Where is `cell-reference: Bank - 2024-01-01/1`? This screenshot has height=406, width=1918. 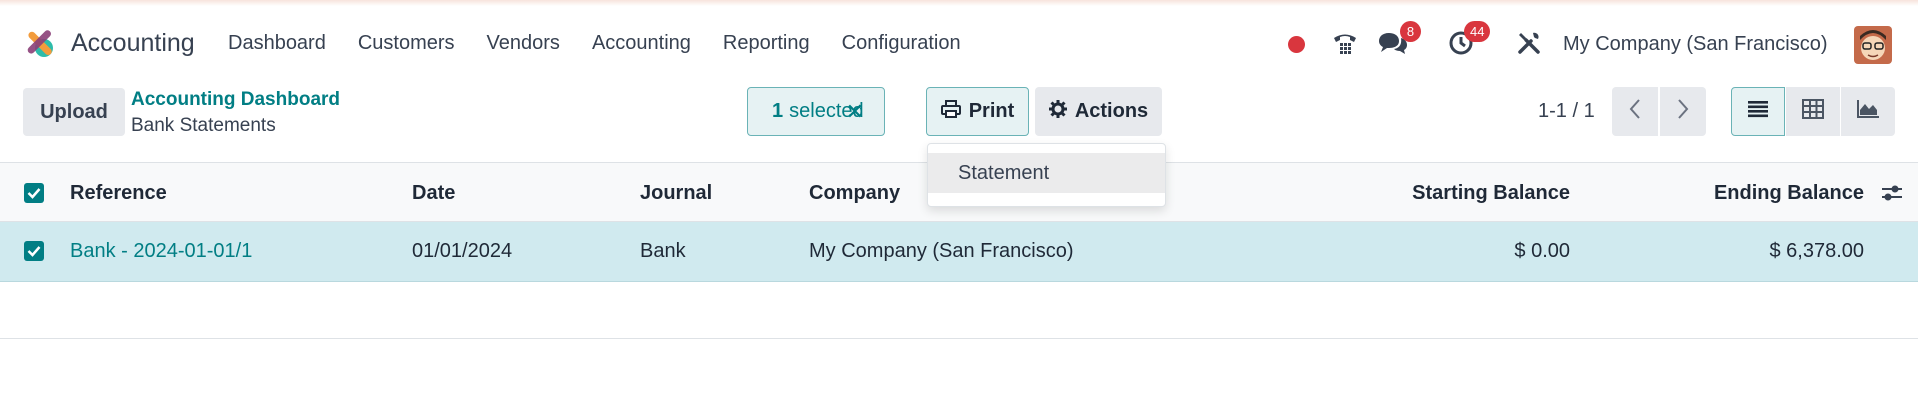
cell-reference: Bank - 2024-01-01/1 is located at coordinates (161, 251).